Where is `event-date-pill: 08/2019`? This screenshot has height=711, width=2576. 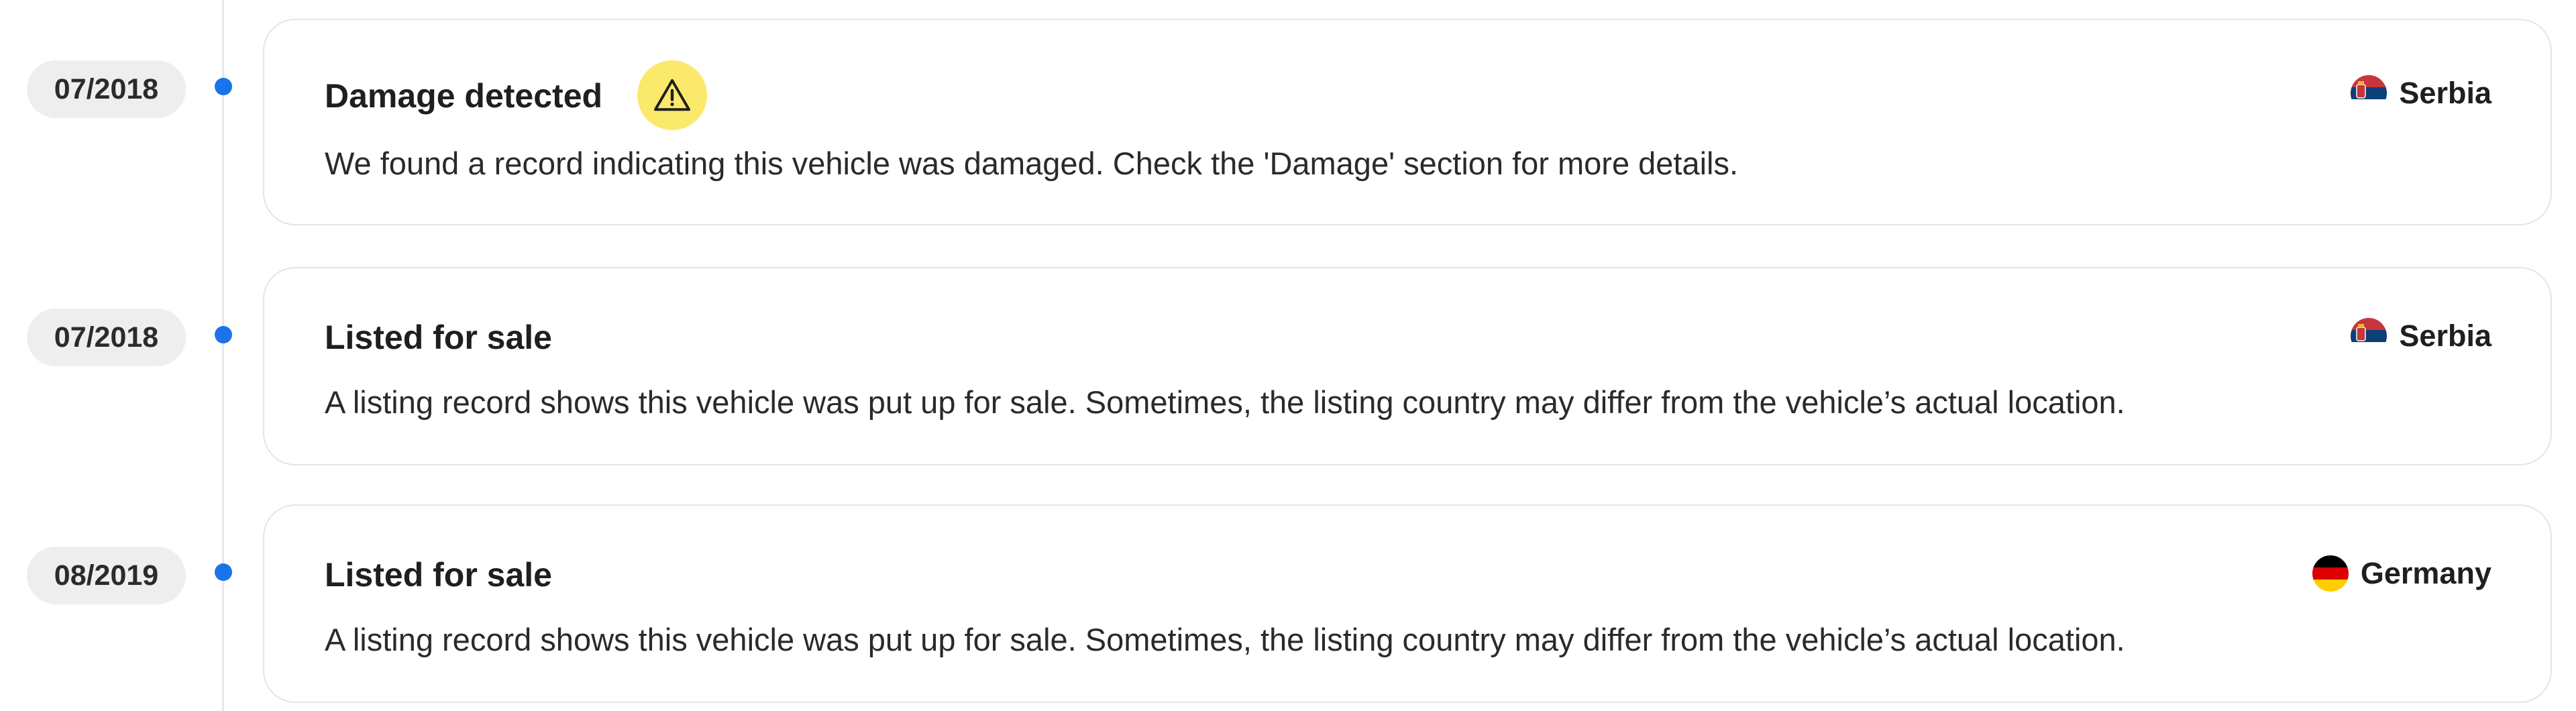
event-date-pill: 08/2019 is located at coordinates (106, 575).